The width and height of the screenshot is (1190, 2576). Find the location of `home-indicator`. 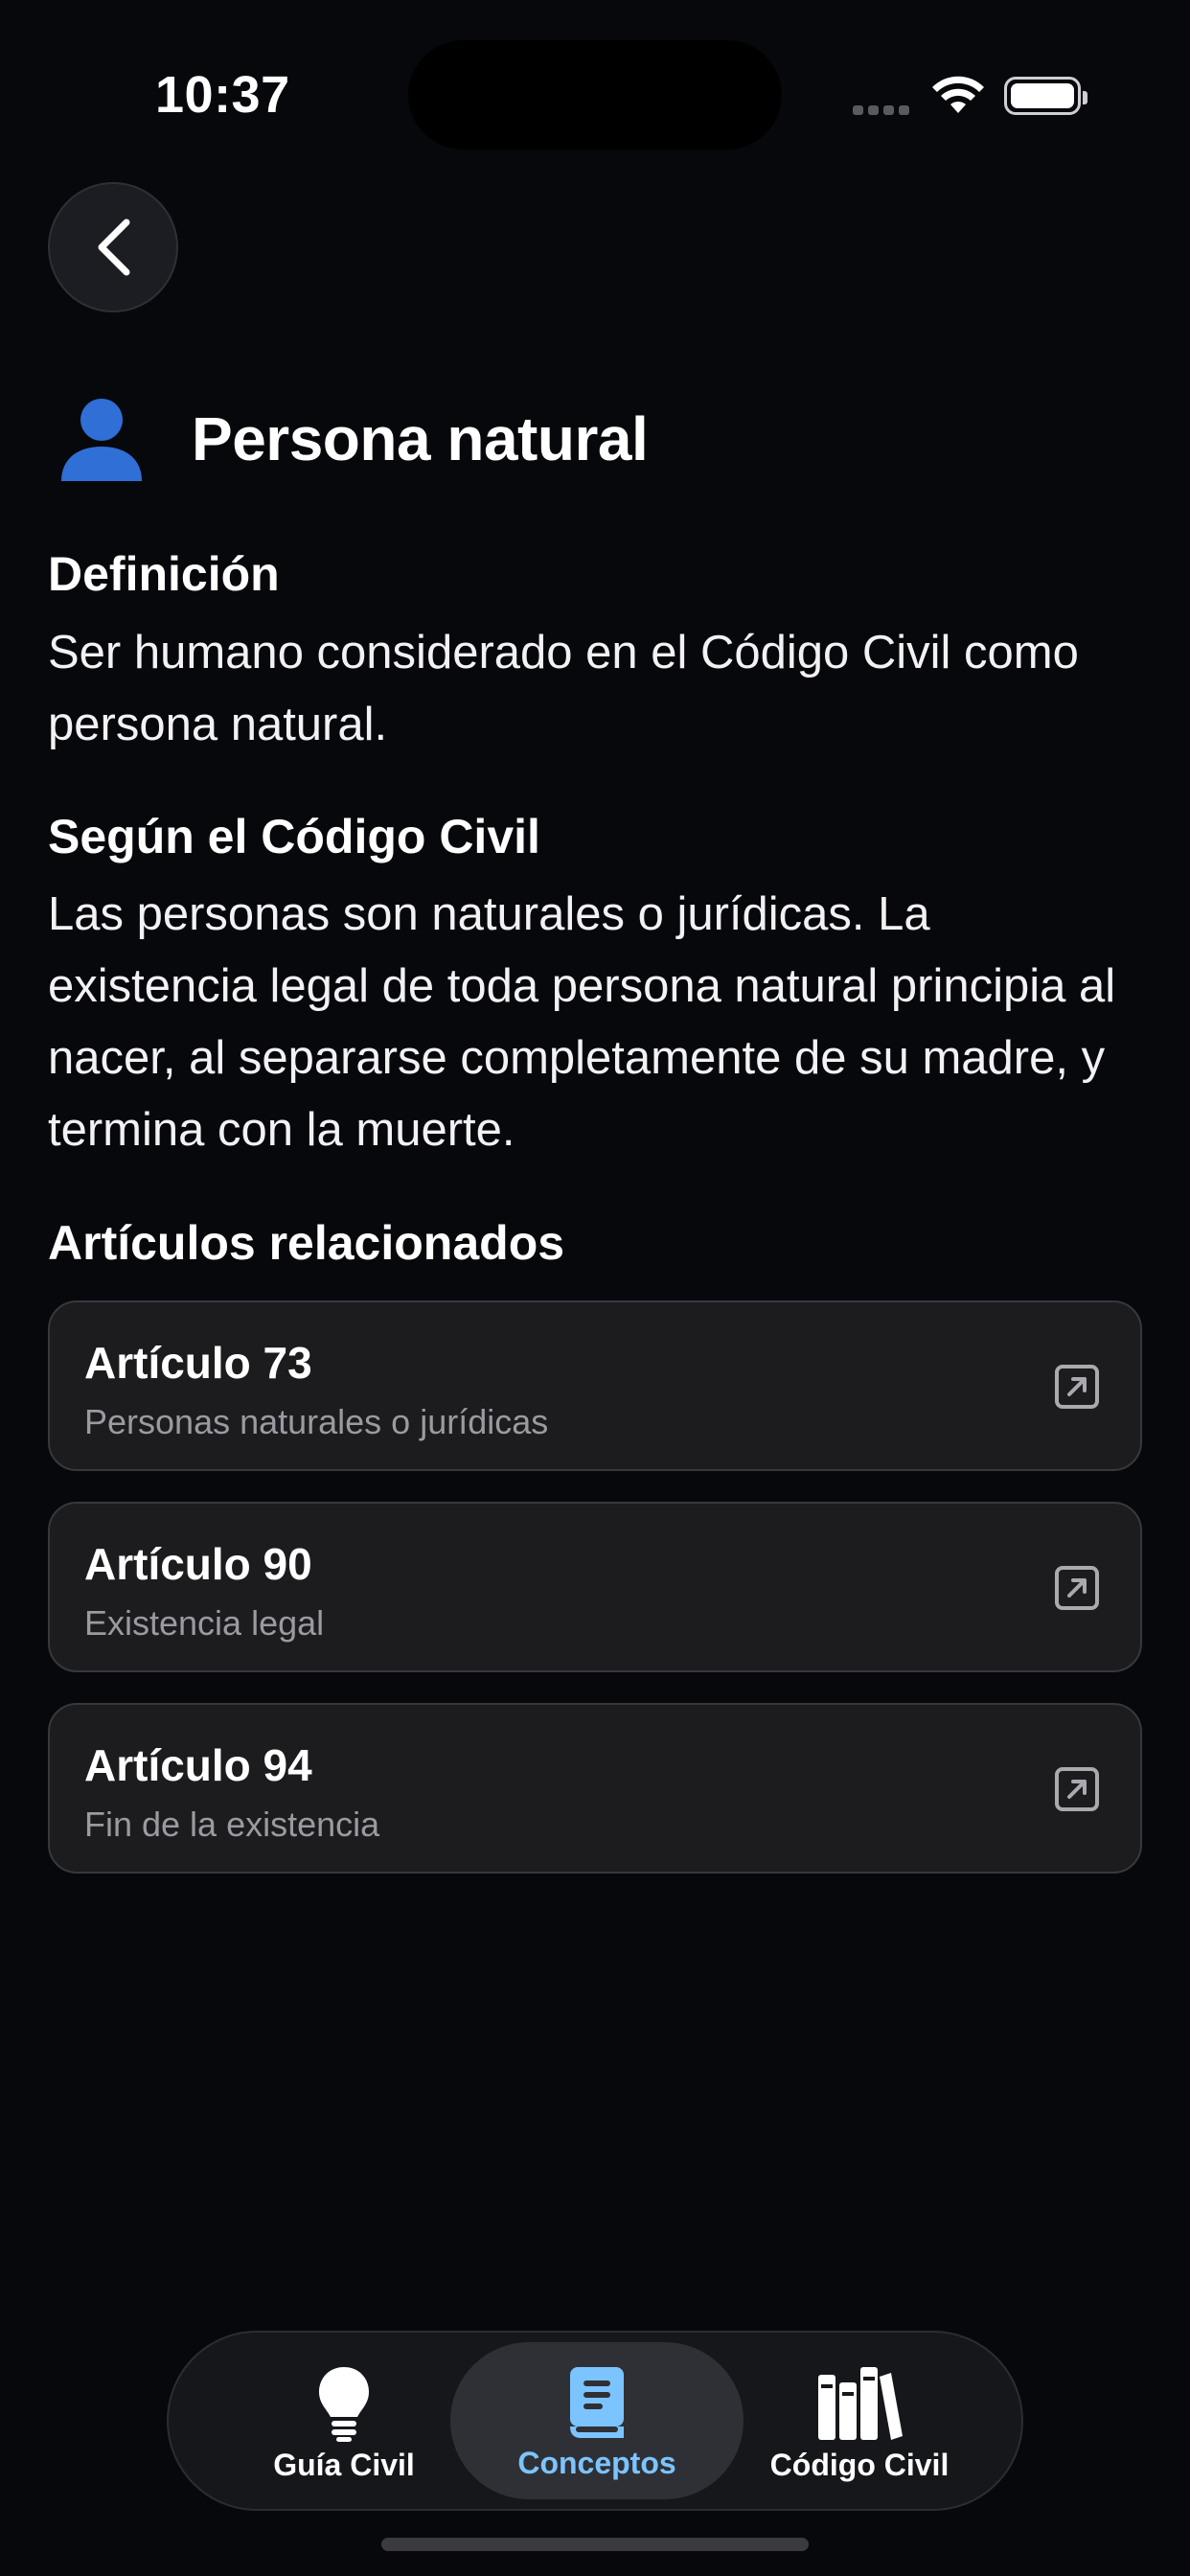

home-indicator is located at coordinates (595, 2544).